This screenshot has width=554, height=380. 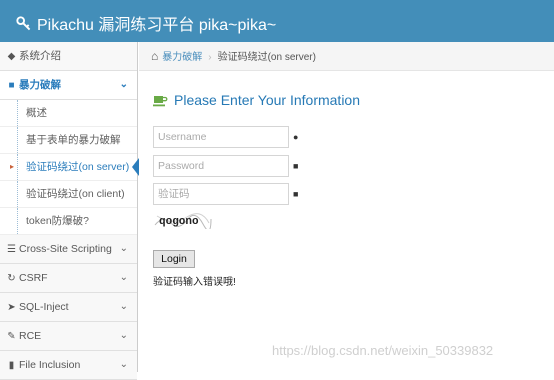 What do you see at coordinates (267, 100) in the screenshot?
I see `form-title: Please Enter Your Information` at bounding box center [267, 100].